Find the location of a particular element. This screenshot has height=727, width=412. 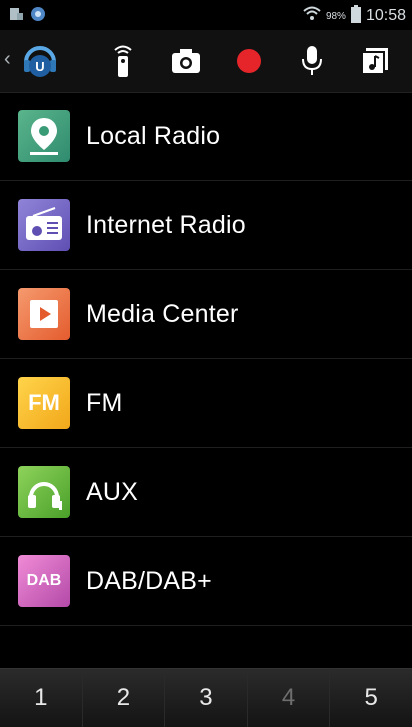

svg-text: U is located at coordinates (39, 66).